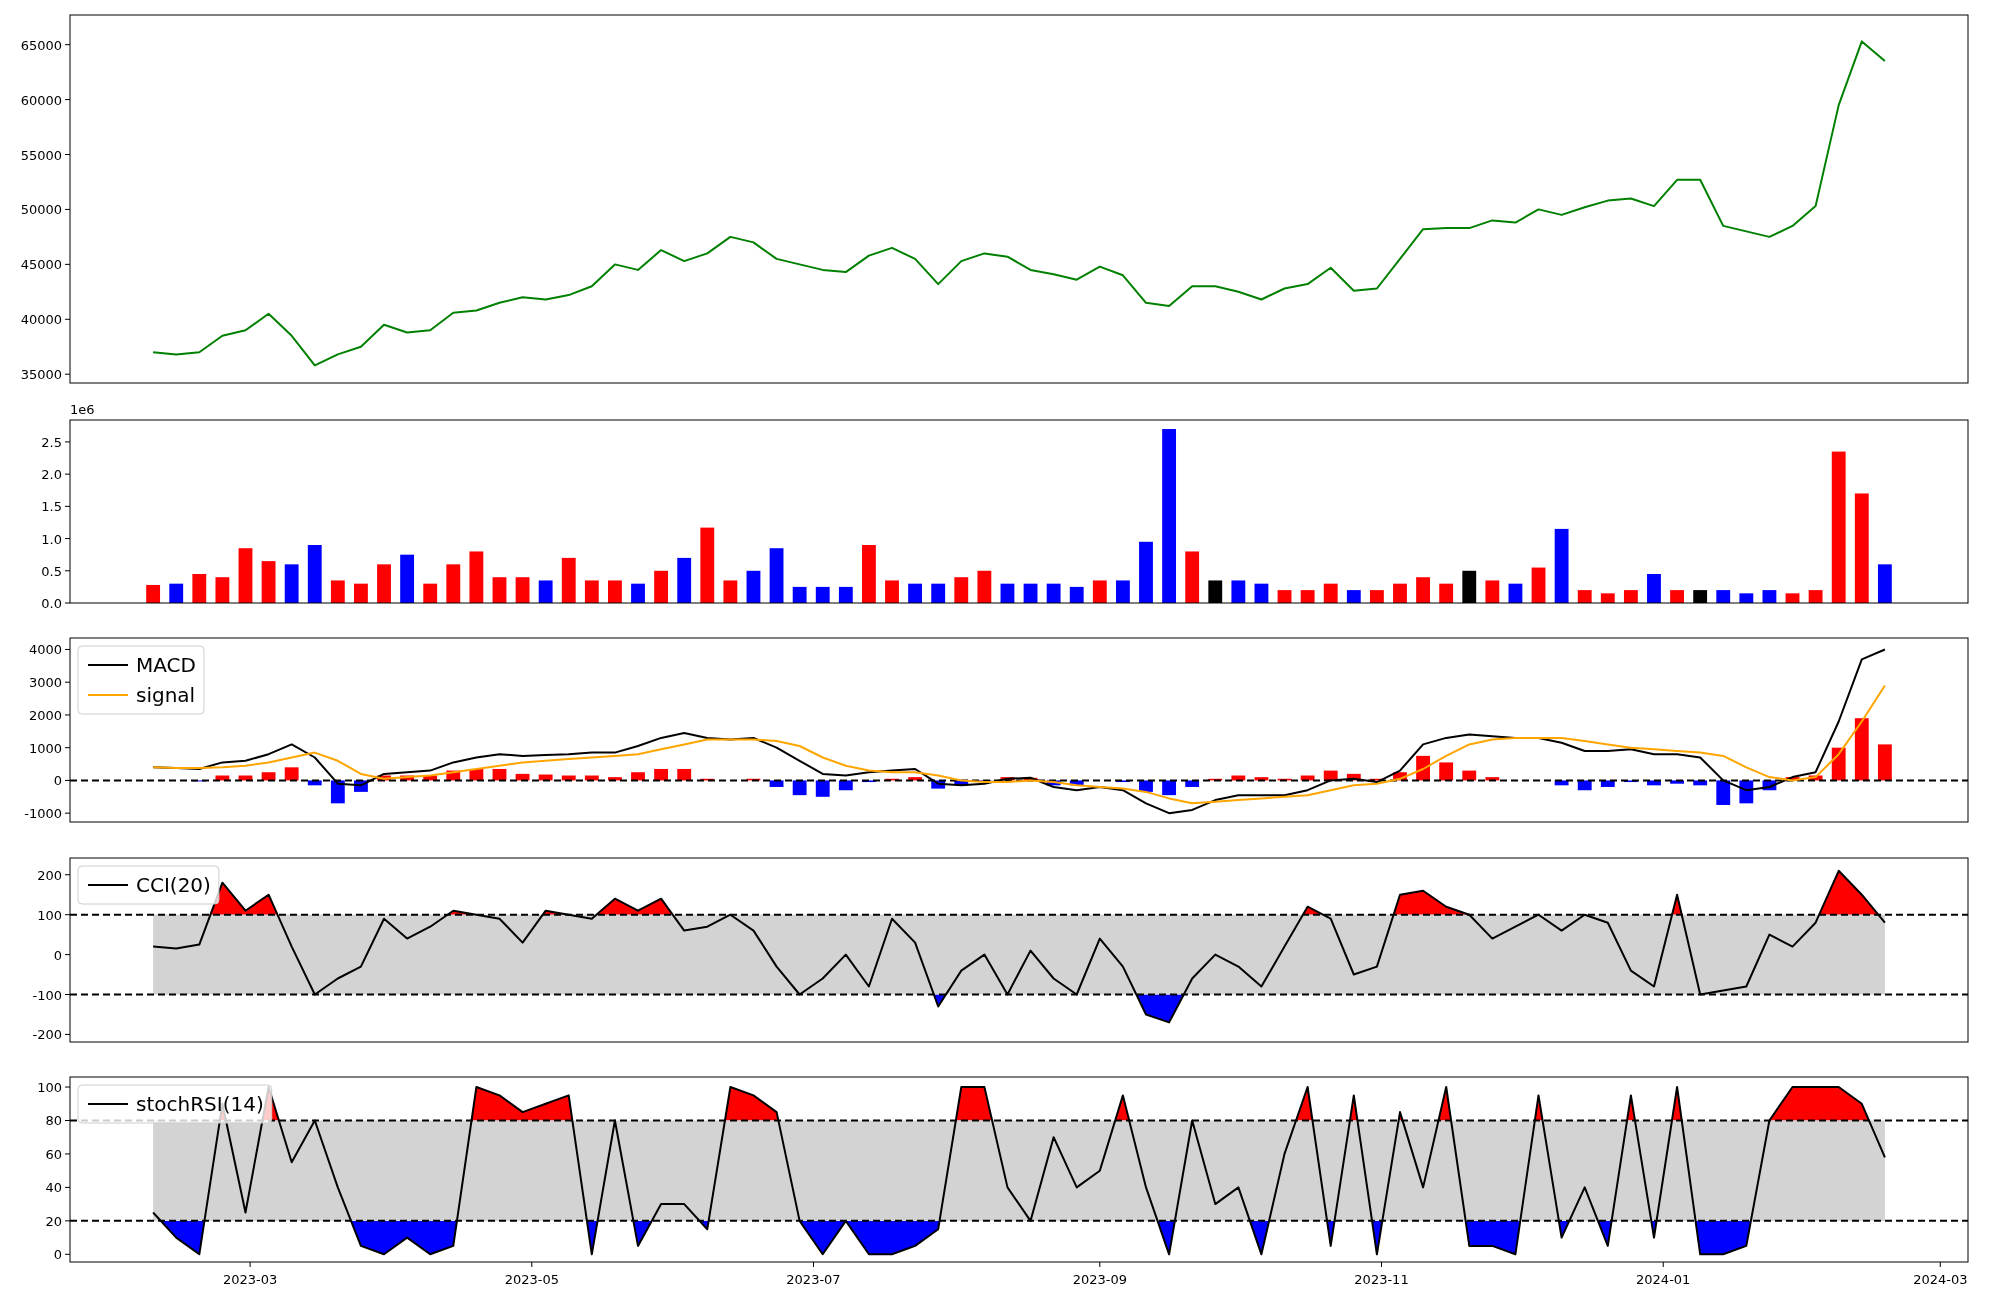 This screenshot has width=2000, height=1300. I want to click on y-tick-label: 35000, so click(41, 375).